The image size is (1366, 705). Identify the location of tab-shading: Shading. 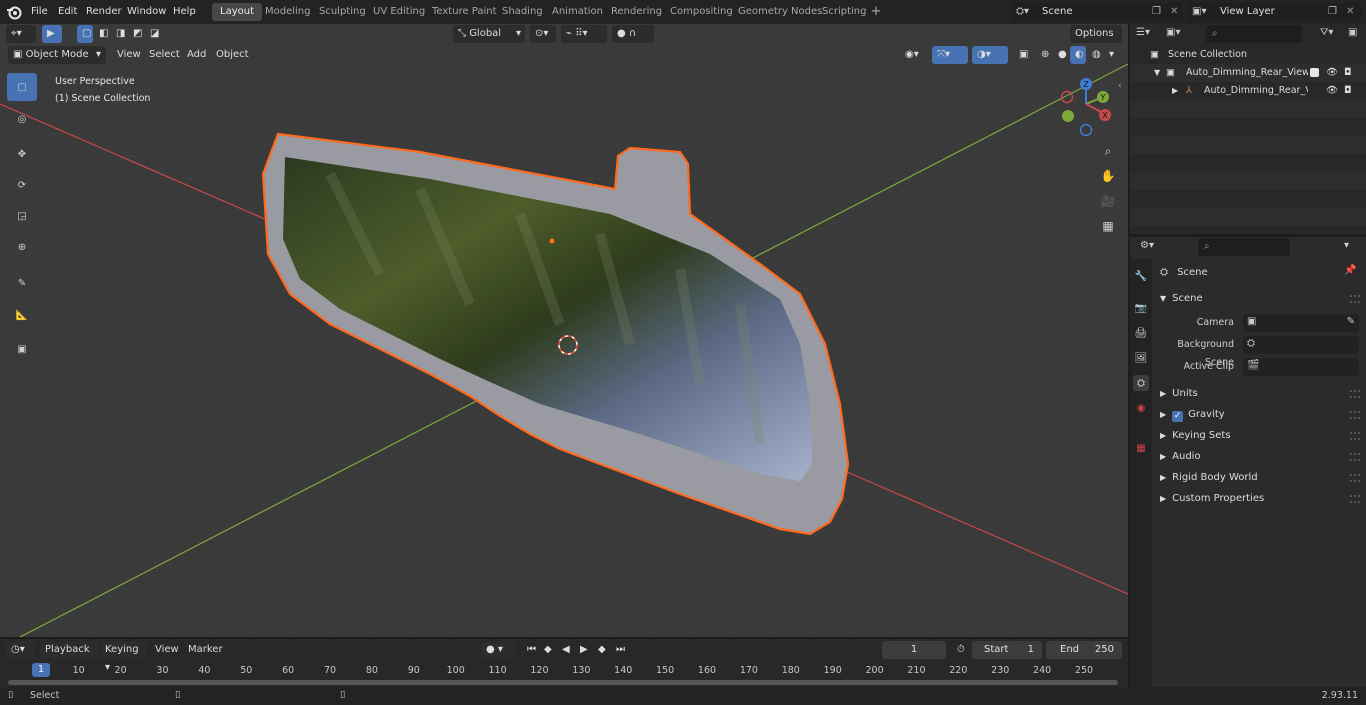
(522, 12).